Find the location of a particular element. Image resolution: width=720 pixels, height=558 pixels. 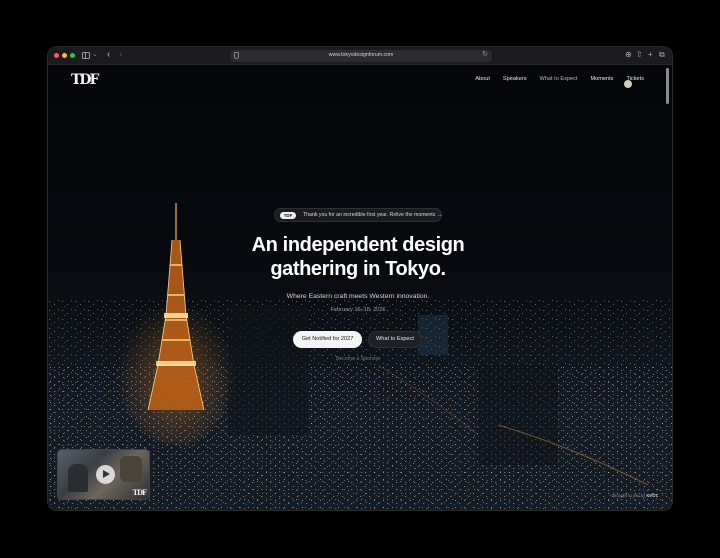

site-logo: TDF is located at coordinates (85, 80).